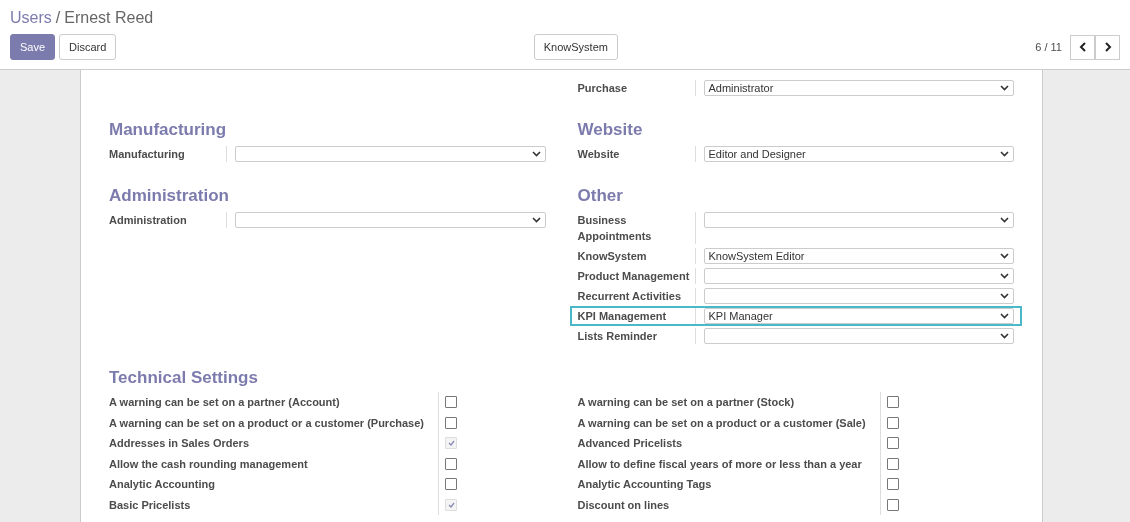  Describe the element at coordinates (168, 154) in the screenshot. I see `field-label: Manufacturing` at that location.